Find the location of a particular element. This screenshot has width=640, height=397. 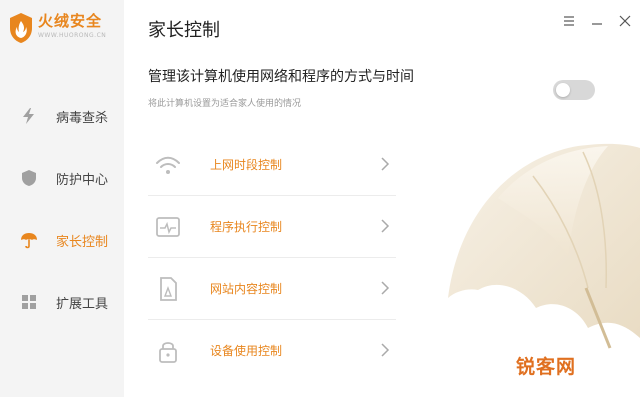

page-title: 家长控制 is located at coordinates (184, 30).